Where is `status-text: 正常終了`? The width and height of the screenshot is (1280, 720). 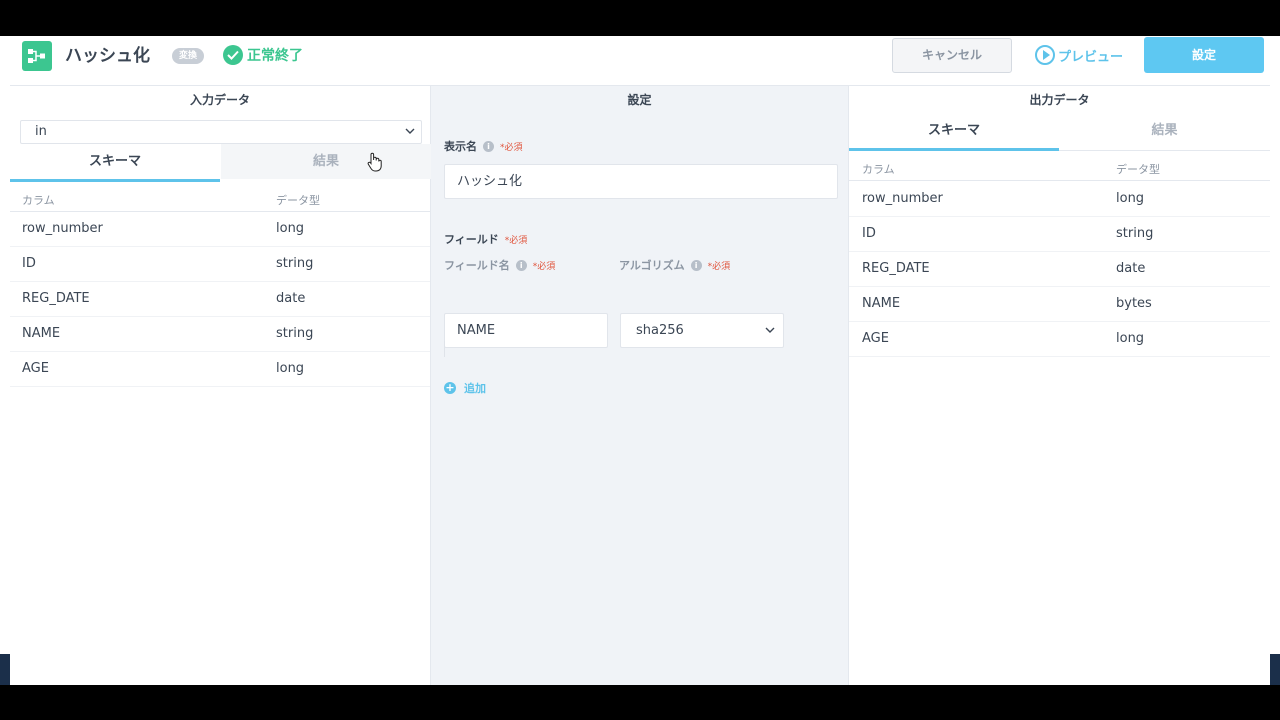 status-text: 正常終了 is located at coordinates (275, 56).